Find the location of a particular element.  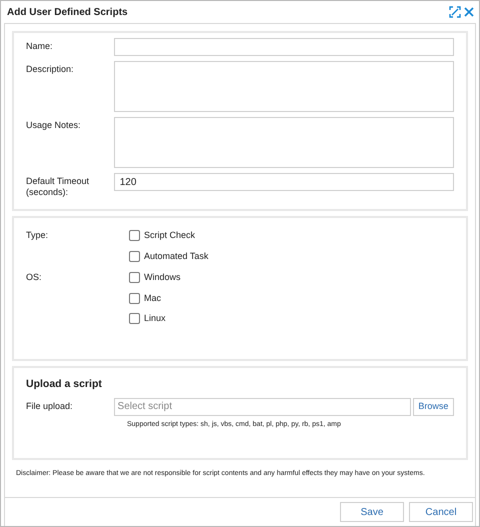

maximize-icon is located at coordinates (455, 12).